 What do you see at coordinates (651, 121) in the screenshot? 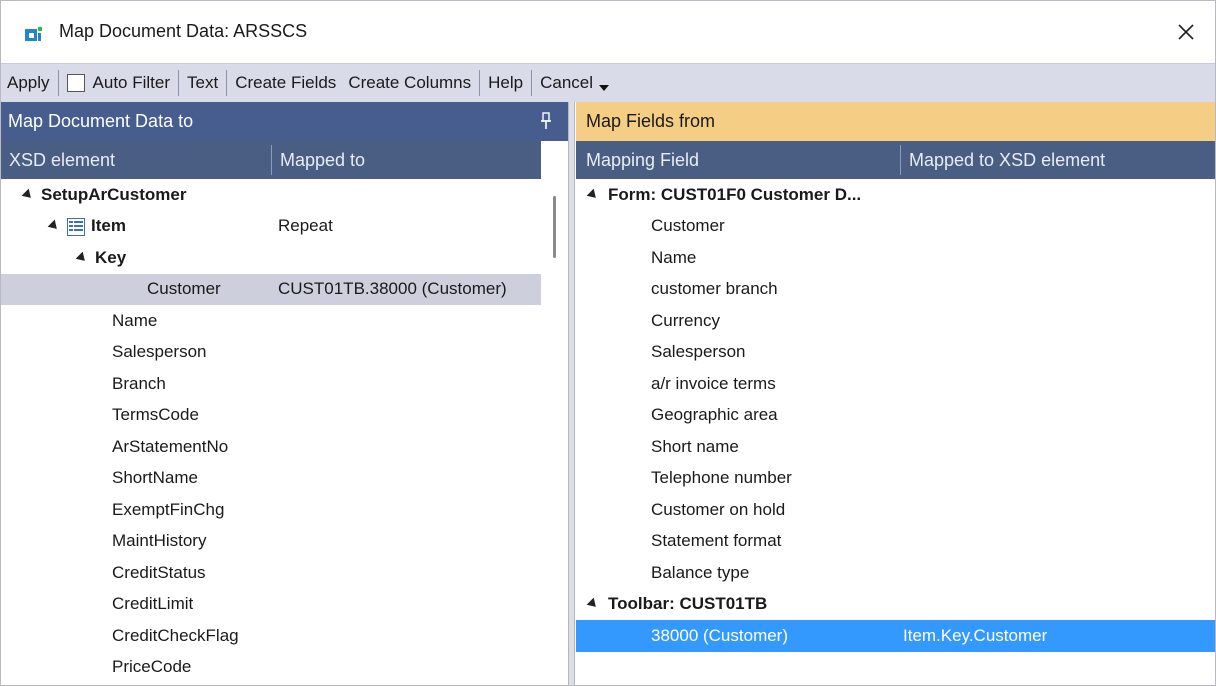
I see `right-panel-title: Map Fields from` at bounding box center [651, 121].